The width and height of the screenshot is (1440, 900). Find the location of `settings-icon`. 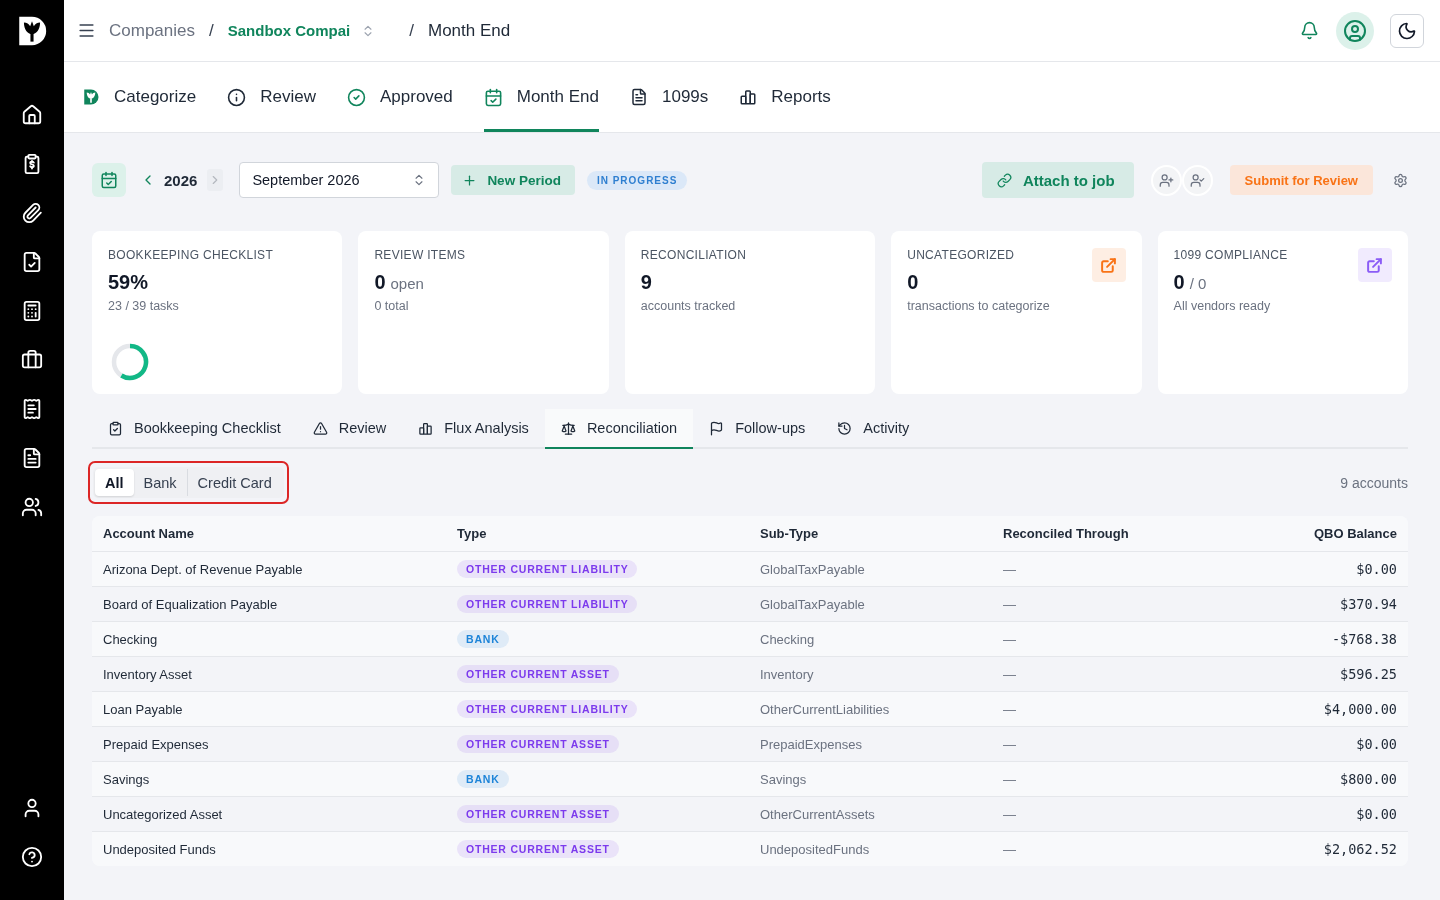

settings-icon is located at coordinates (1400, 180).